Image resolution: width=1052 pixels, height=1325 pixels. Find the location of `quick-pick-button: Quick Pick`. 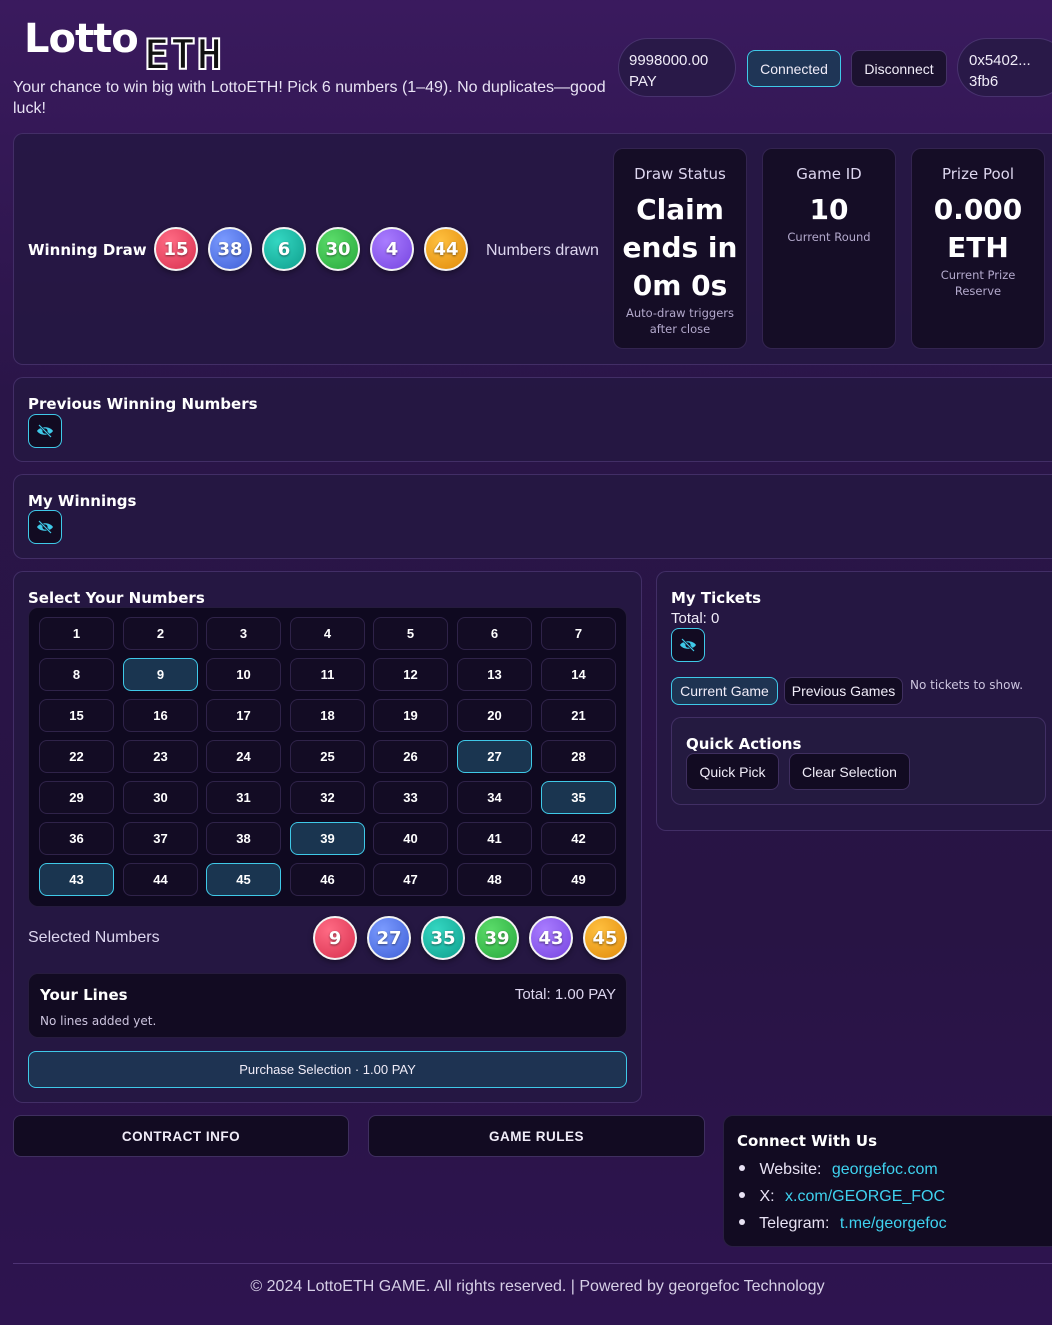

quick-pick-button: Quick Pick is located at coordinates (732, 771).